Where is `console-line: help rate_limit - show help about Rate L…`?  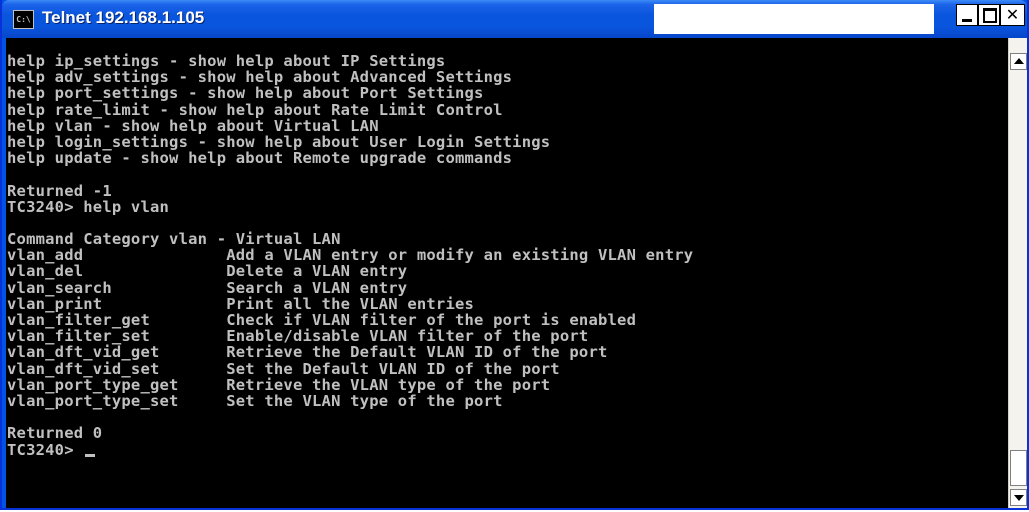
console-line: help rate_limit - show help about Rate L… is located at coordinates (255, 109).